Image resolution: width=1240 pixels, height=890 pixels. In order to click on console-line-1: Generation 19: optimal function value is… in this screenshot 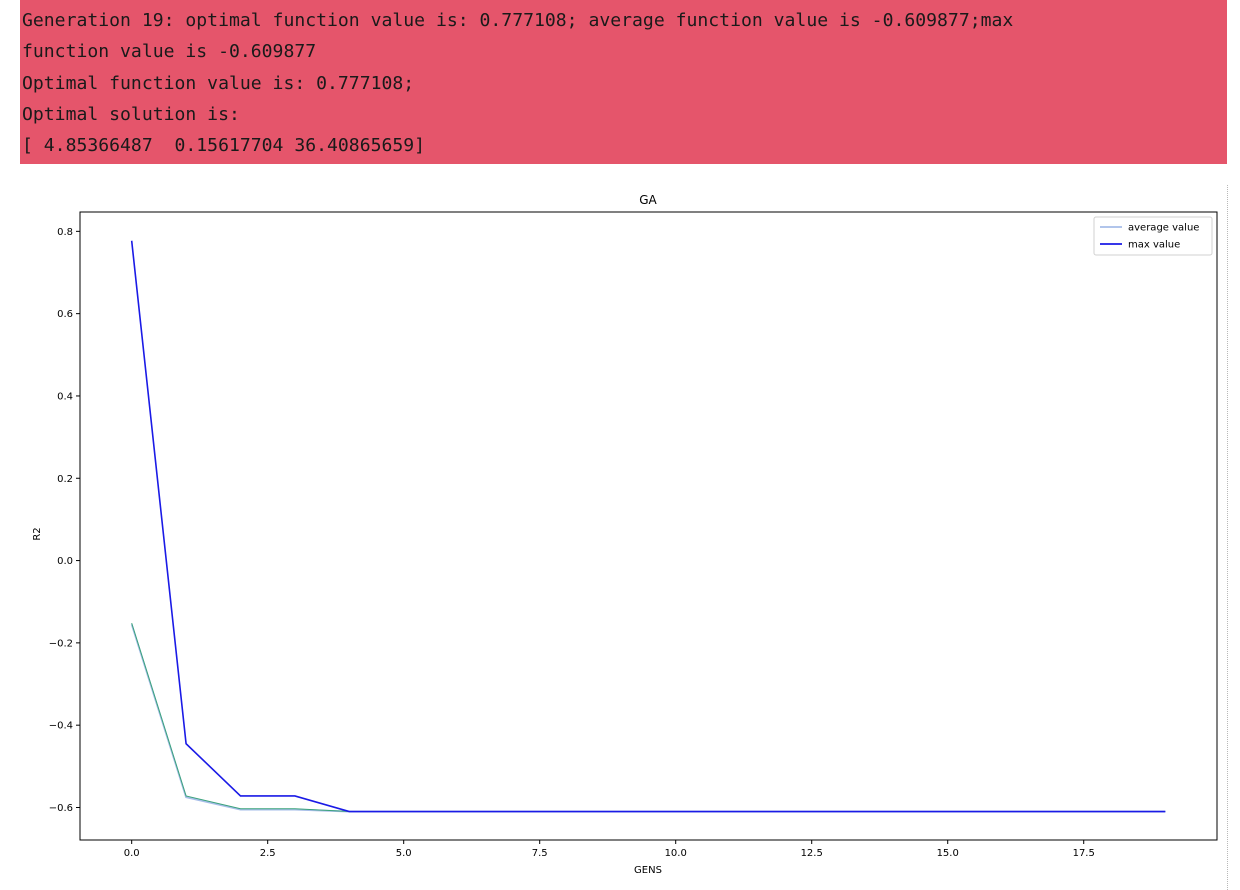, I will do `click(518, 20)`.